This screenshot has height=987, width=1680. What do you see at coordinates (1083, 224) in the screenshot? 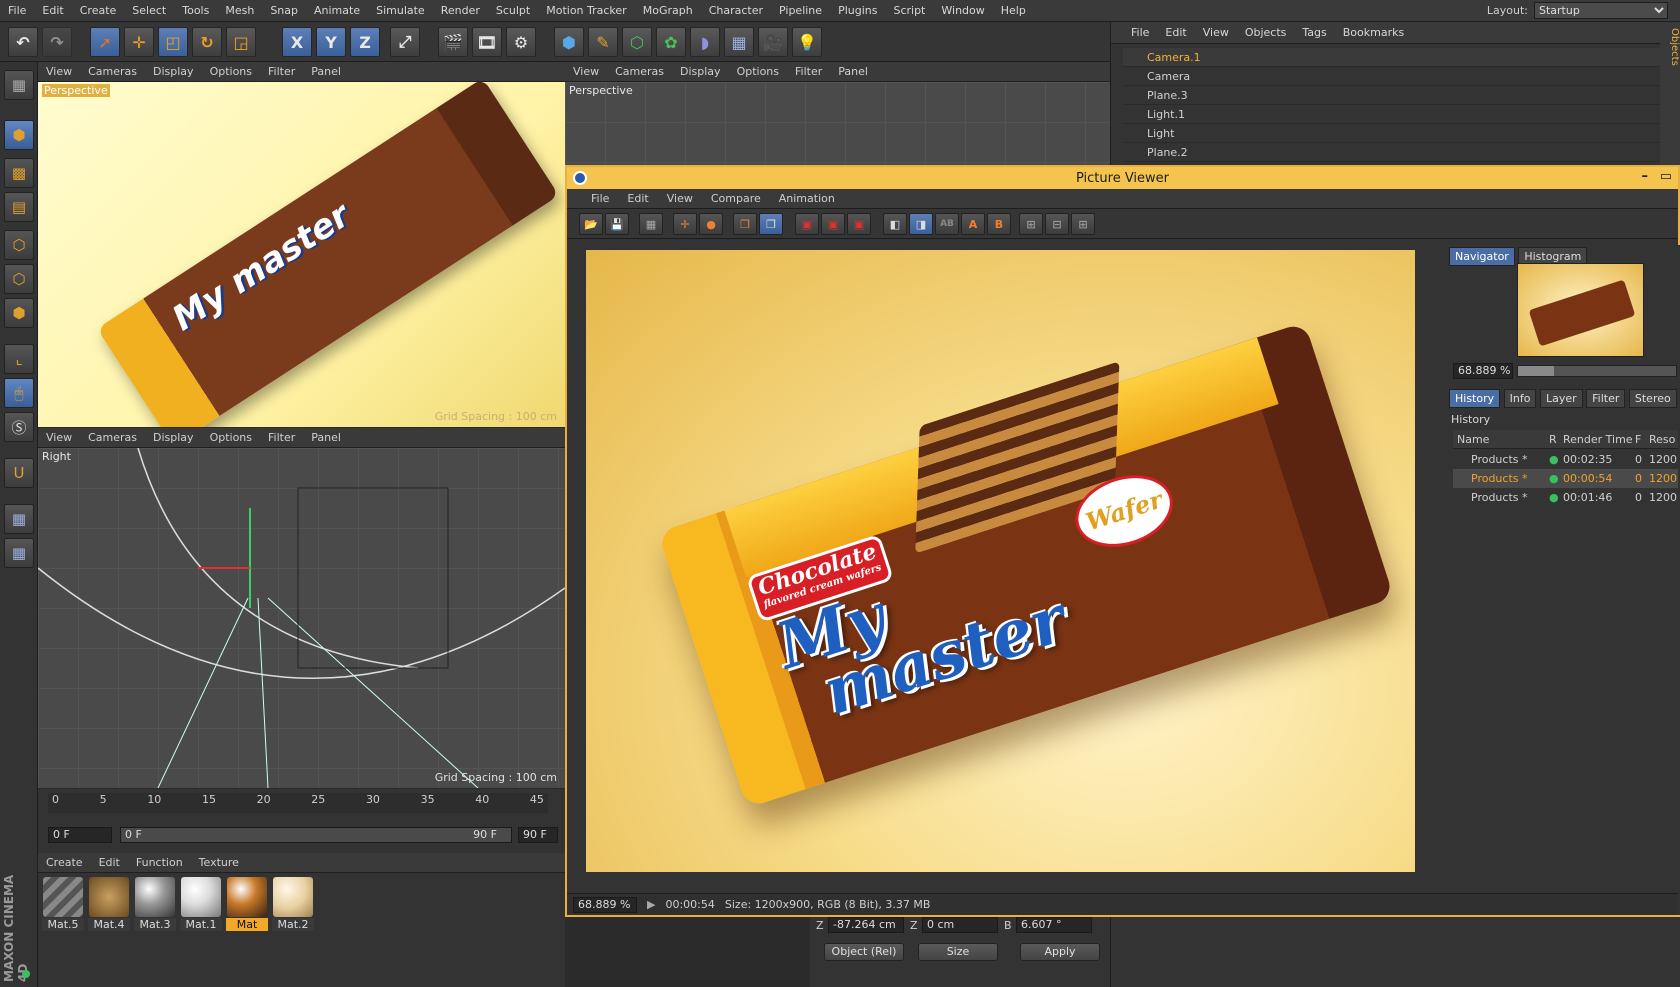
I see `swap3-icon: ⊞` at bounding box center [1083, 224].